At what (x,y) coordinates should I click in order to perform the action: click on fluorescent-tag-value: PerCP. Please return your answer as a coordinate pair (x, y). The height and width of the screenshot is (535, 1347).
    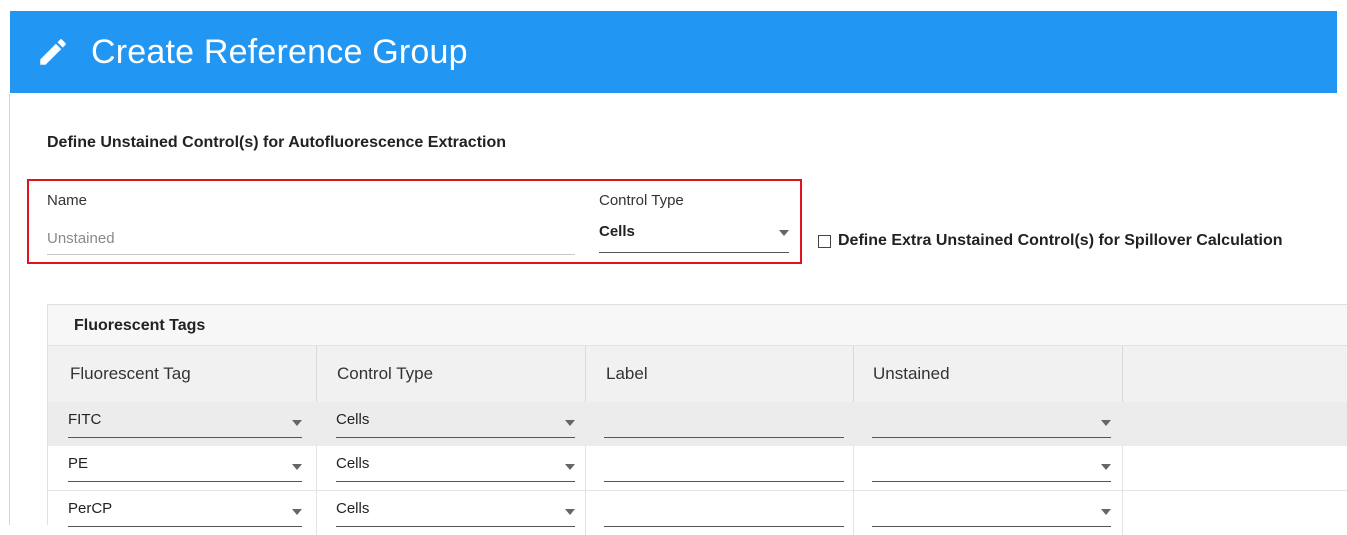
    Looking at the image, I should click on (90, 508).